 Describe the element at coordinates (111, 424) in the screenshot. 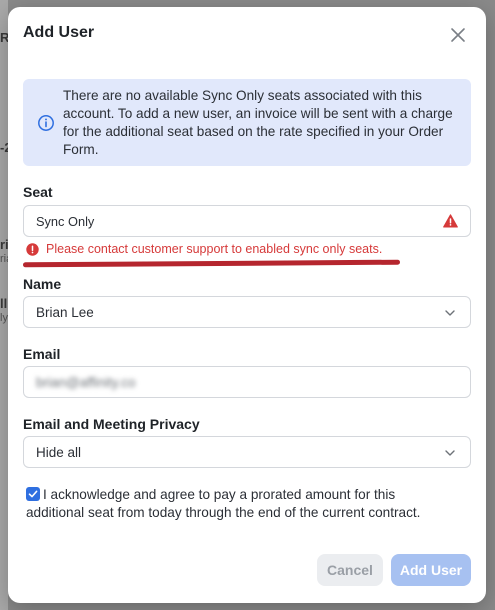

I see `privacy-label: Email and Meeting Privacy` at that location.